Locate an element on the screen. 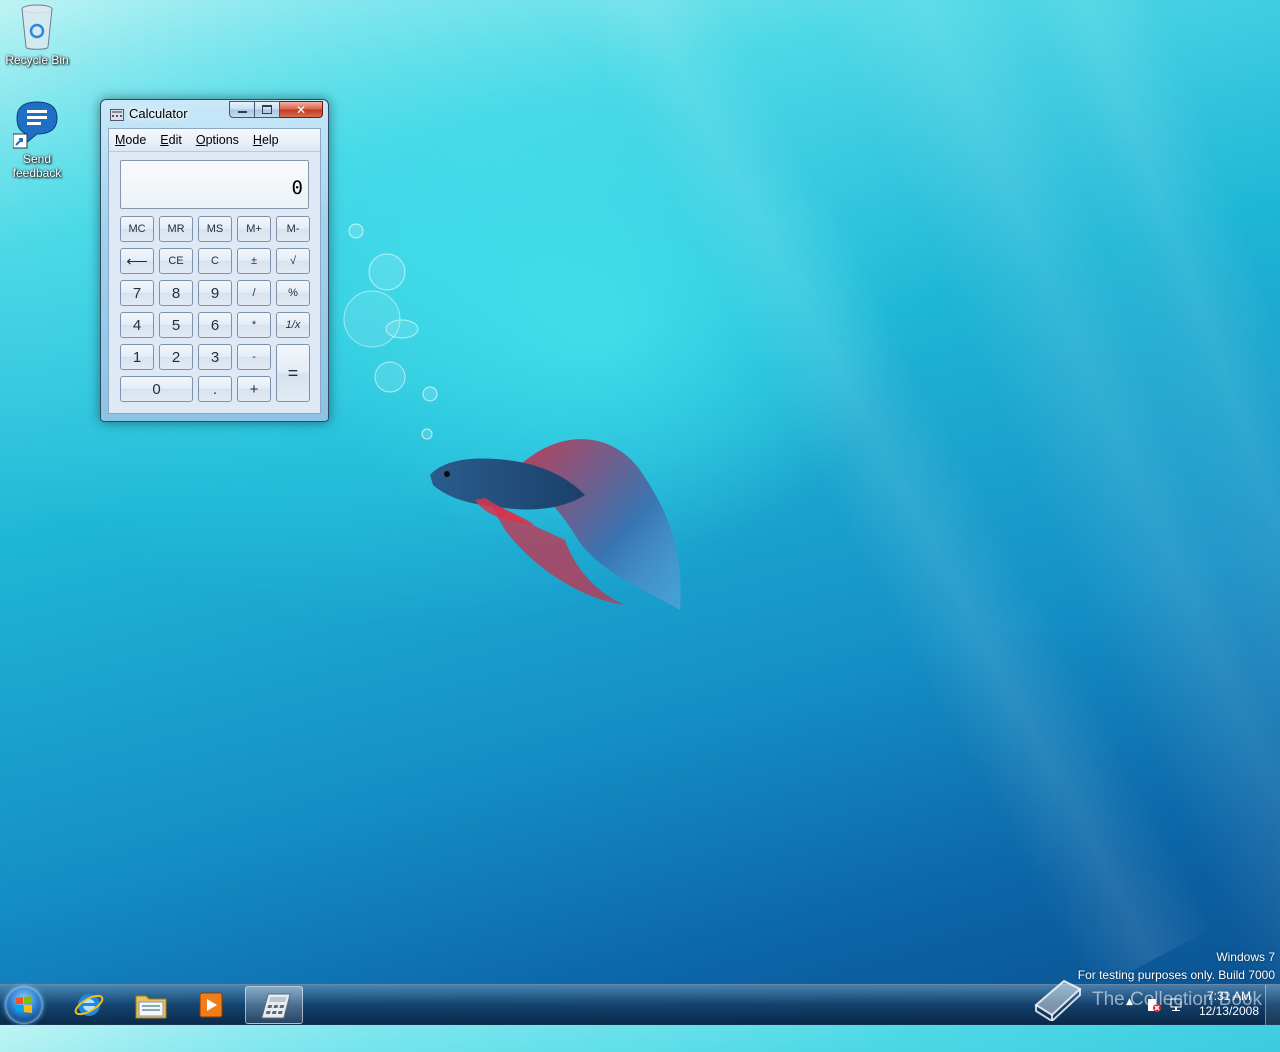  title-bar: Calculator ✕ is located at coordinates (214, 114).